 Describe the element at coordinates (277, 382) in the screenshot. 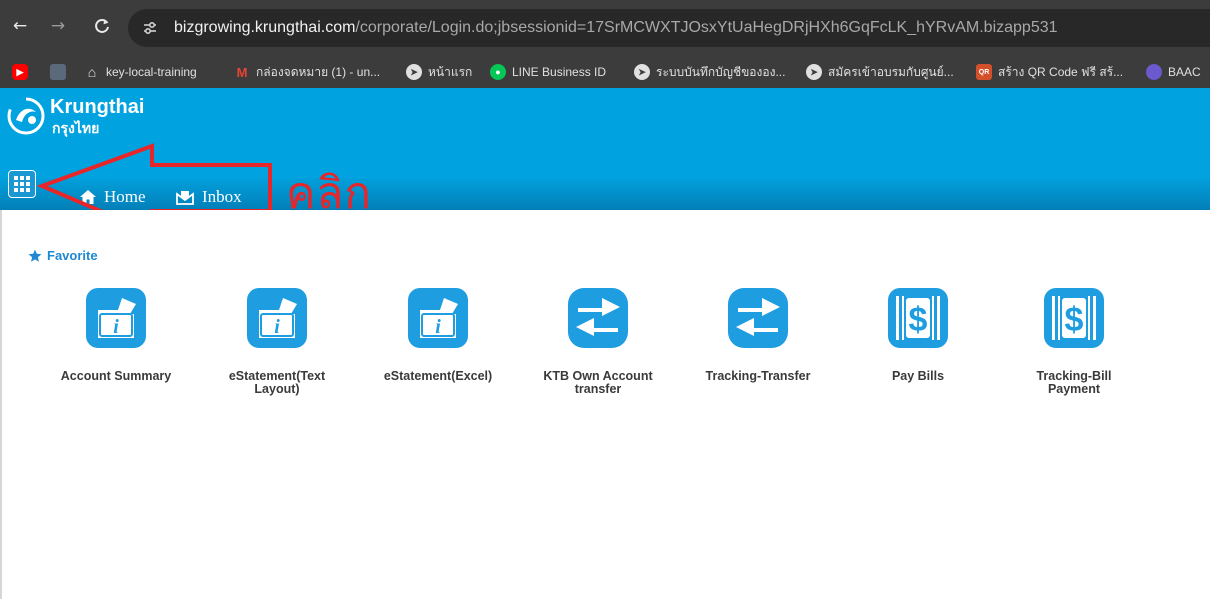

I see `tile-label: eStatement(Text Layout)` at that location.